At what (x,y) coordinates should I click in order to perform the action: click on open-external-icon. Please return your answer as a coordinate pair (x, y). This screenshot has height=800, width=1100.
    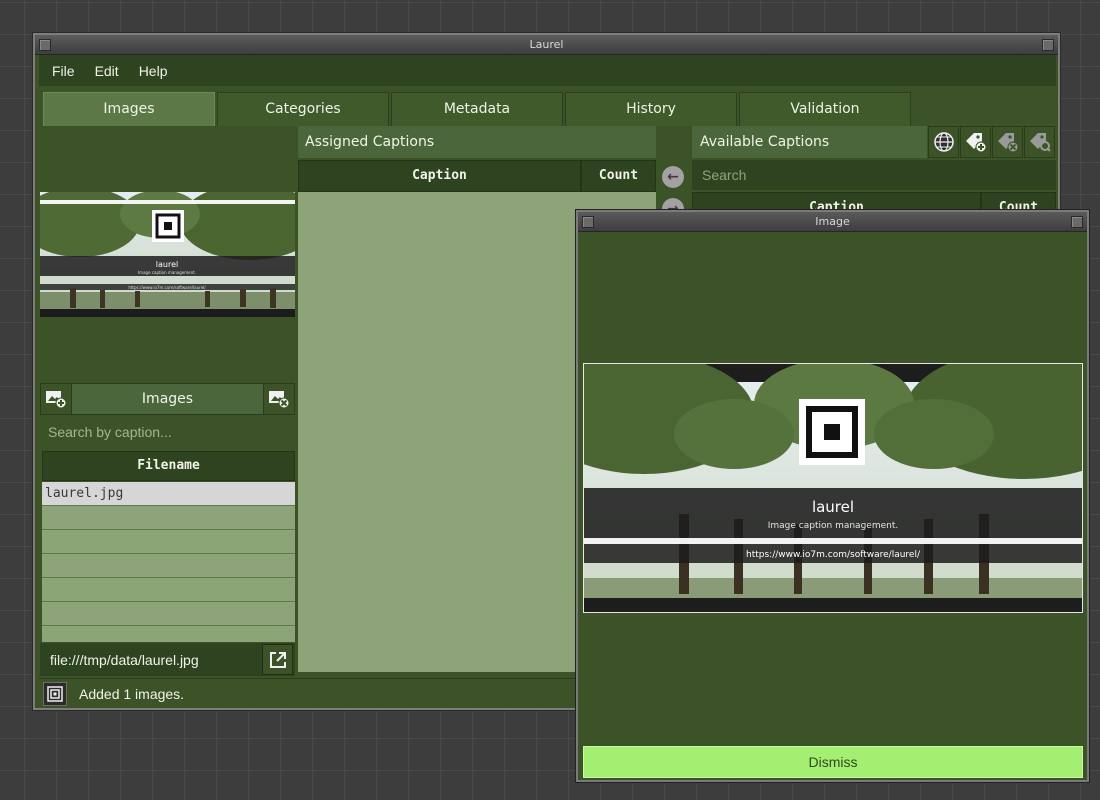
    Looking at the image, I should click on (277, 659).